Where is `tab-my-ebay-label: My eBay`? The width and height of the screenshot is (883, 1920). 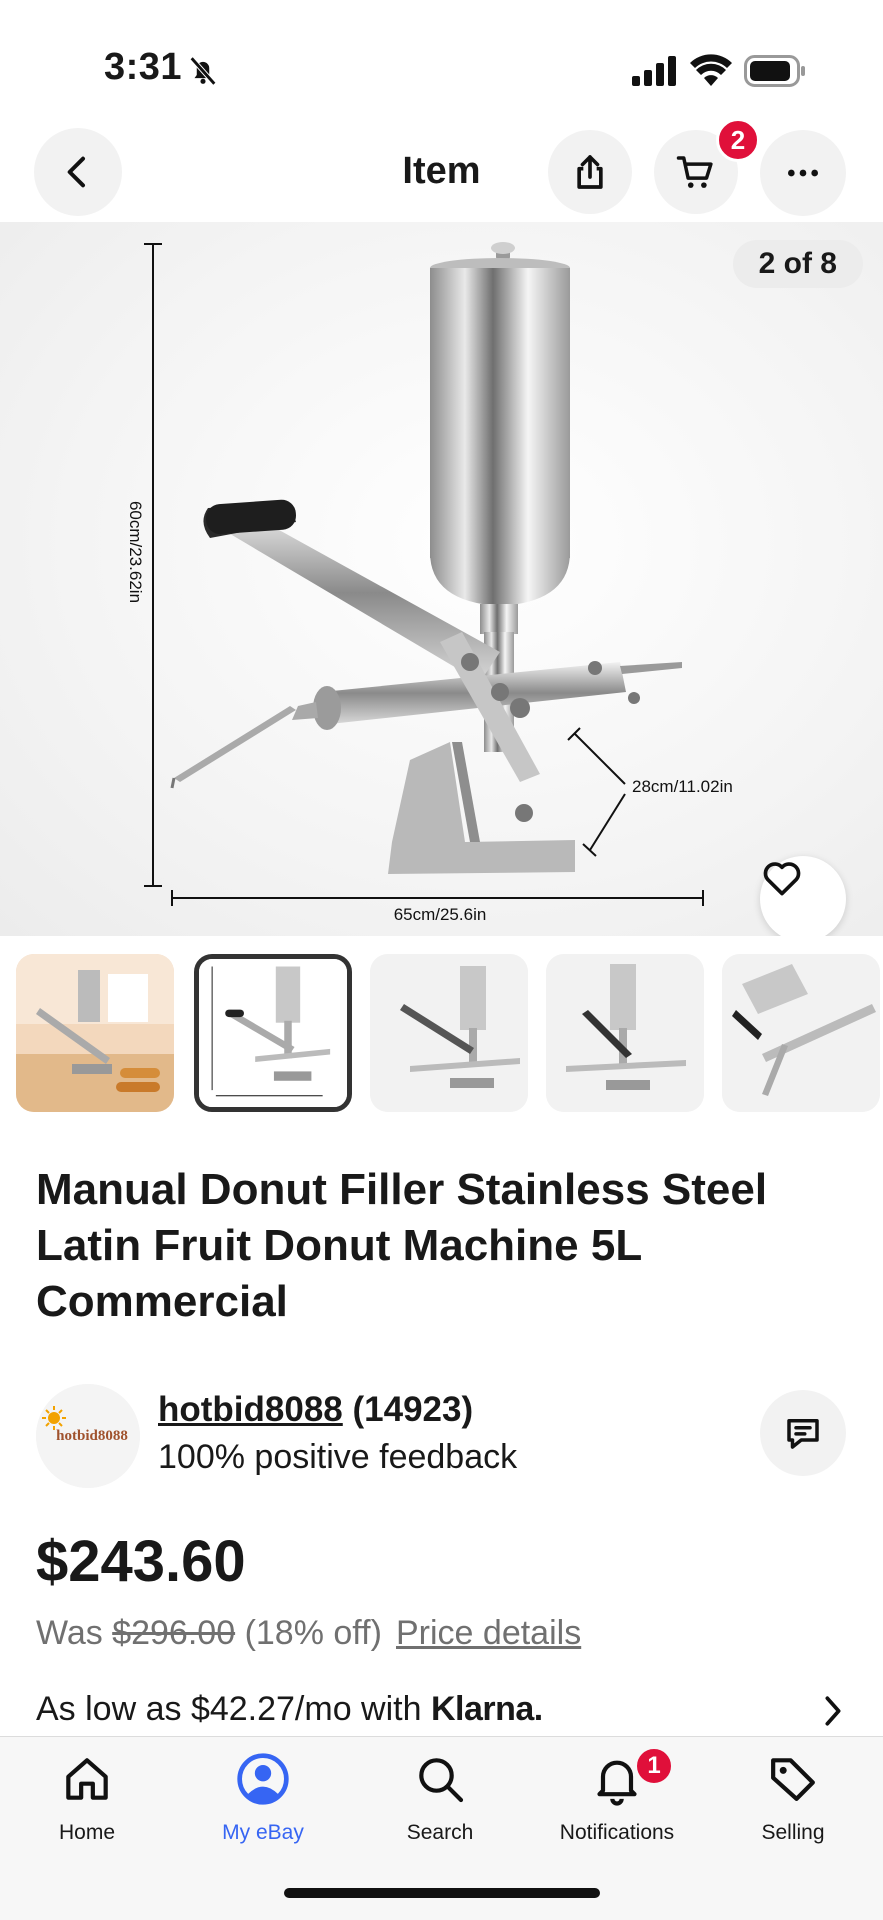 tab-my-ebay-label: My eBay is located at coordinates (263, 1832).